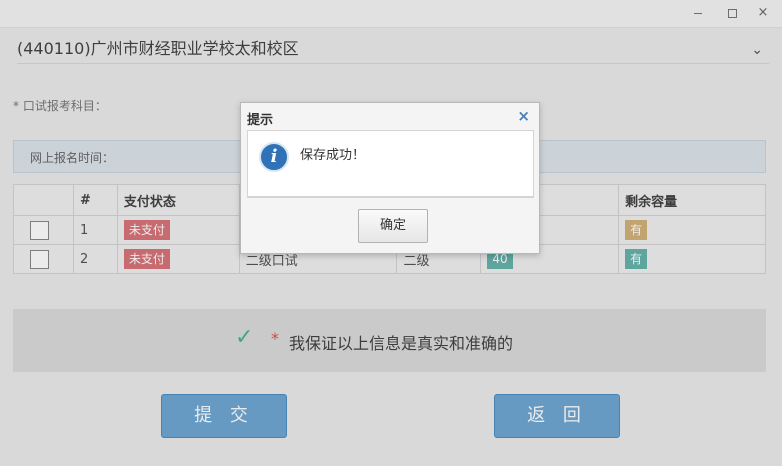 The width and height of the screenshot is (782, 466). I want to click on alert-dialog: 提示 × i 保存成功！ 确定, so click(390, 178).